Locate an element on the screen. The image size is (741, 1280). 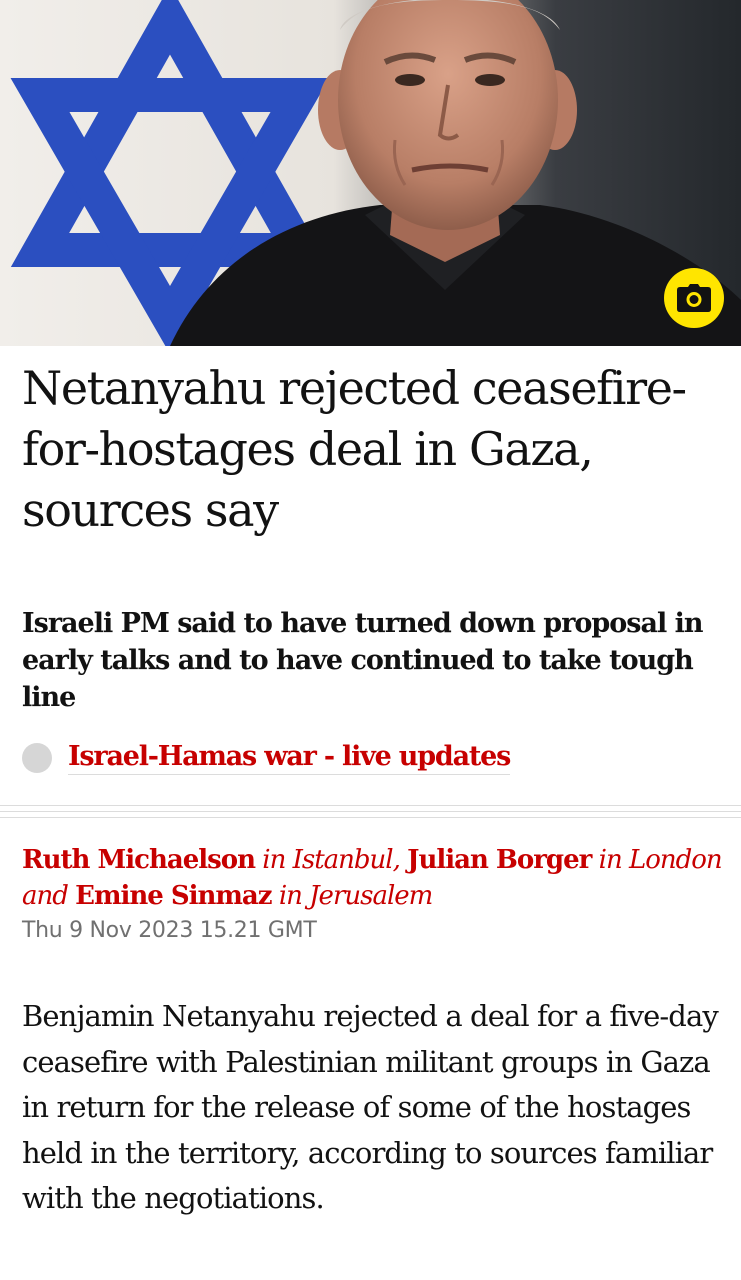
live-indicator-icon is located at coordinates (37, 758).